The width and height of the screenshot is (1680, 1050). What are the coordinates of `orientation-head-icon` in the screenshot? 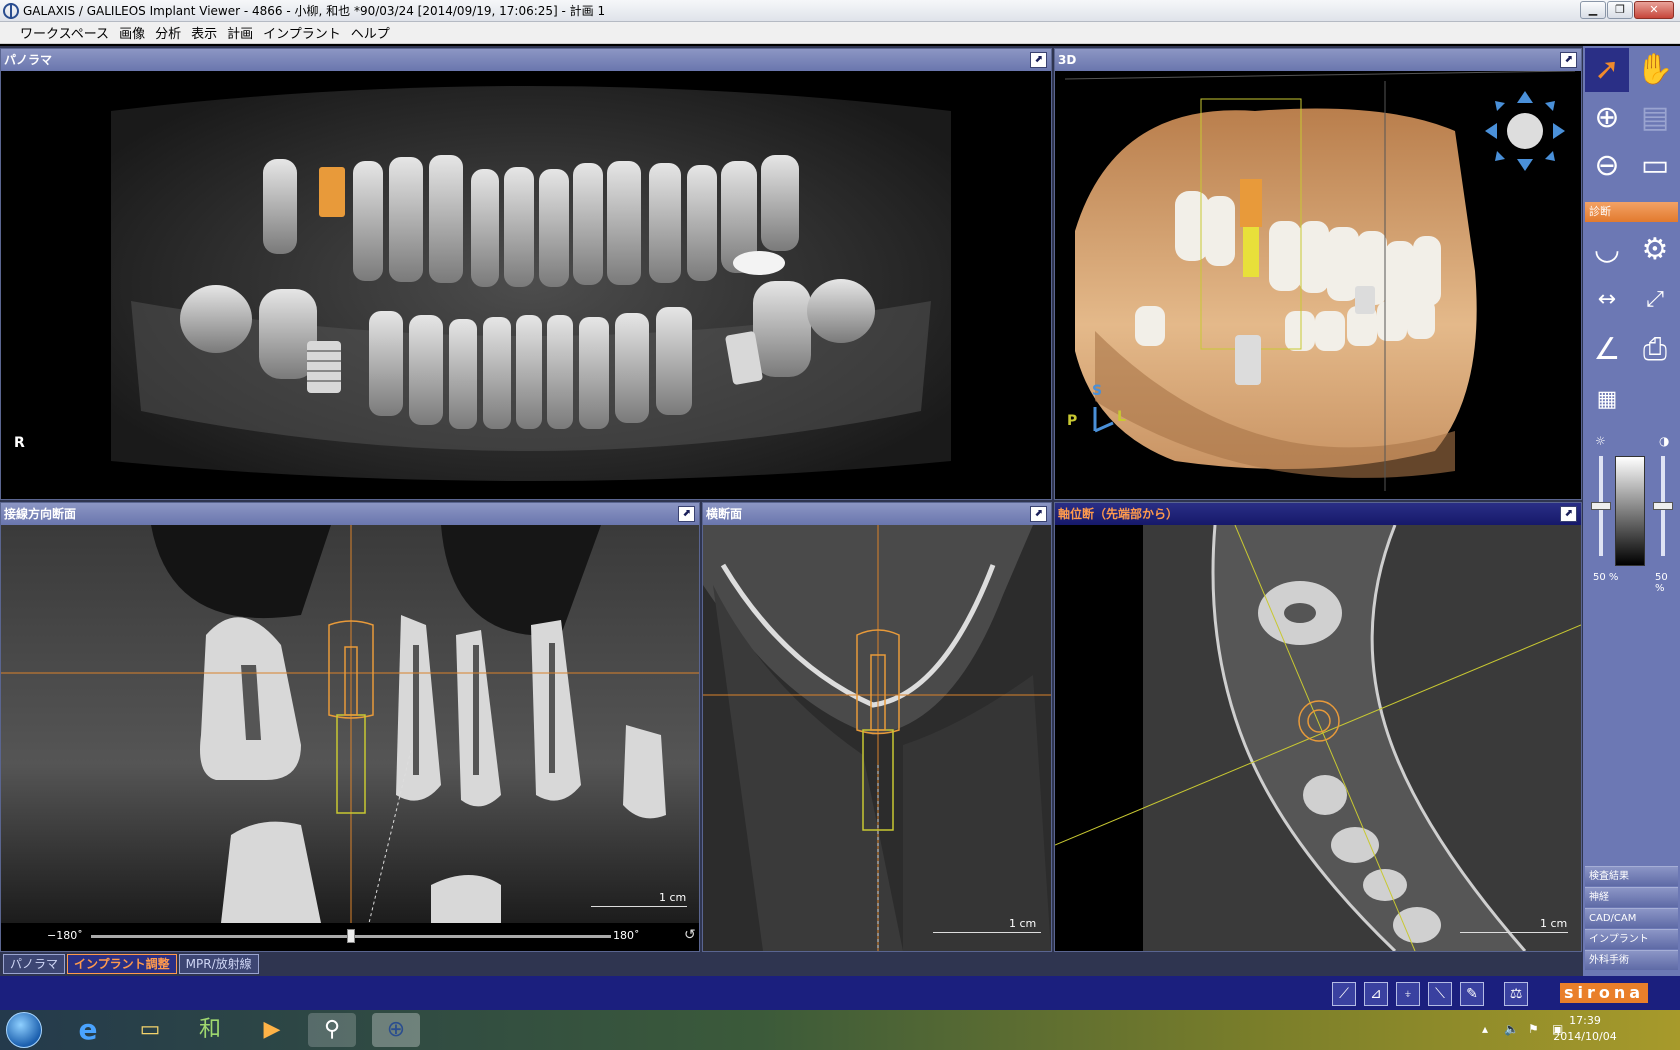 It's located at (1525, 131).